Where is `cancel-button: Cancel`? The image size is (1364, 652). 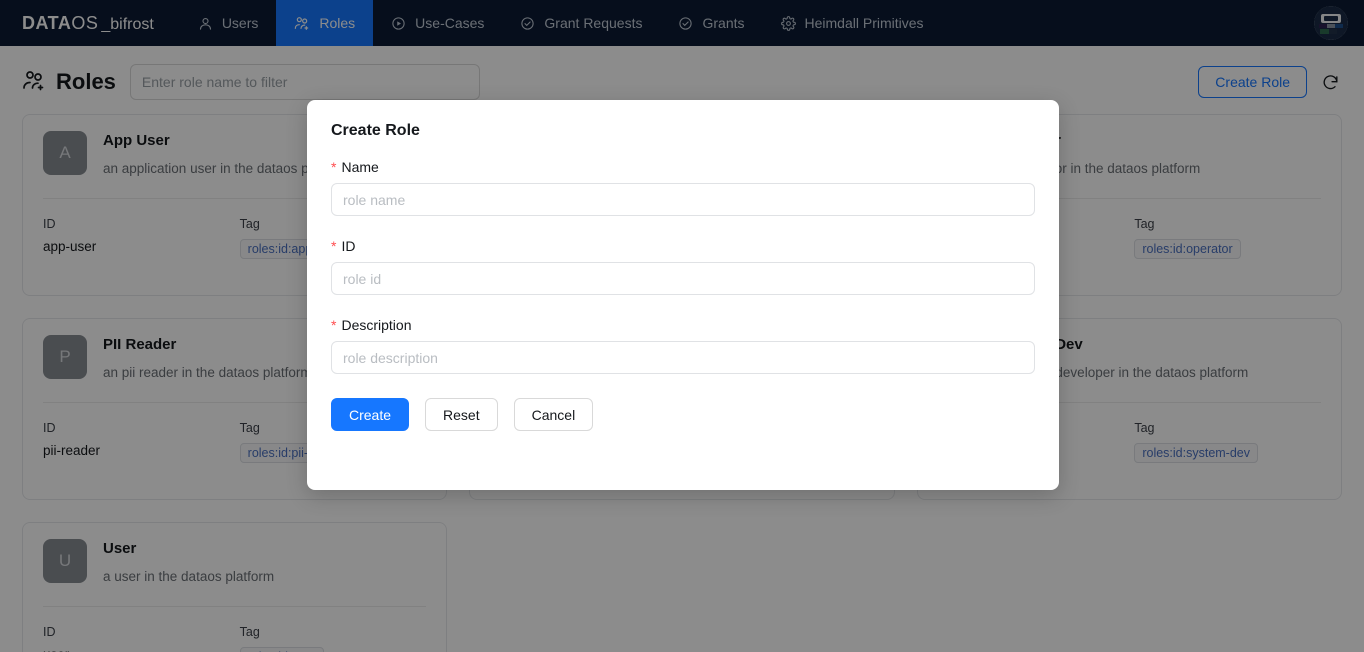
cancel-button: Cancel is located at coordinates (553, 414).